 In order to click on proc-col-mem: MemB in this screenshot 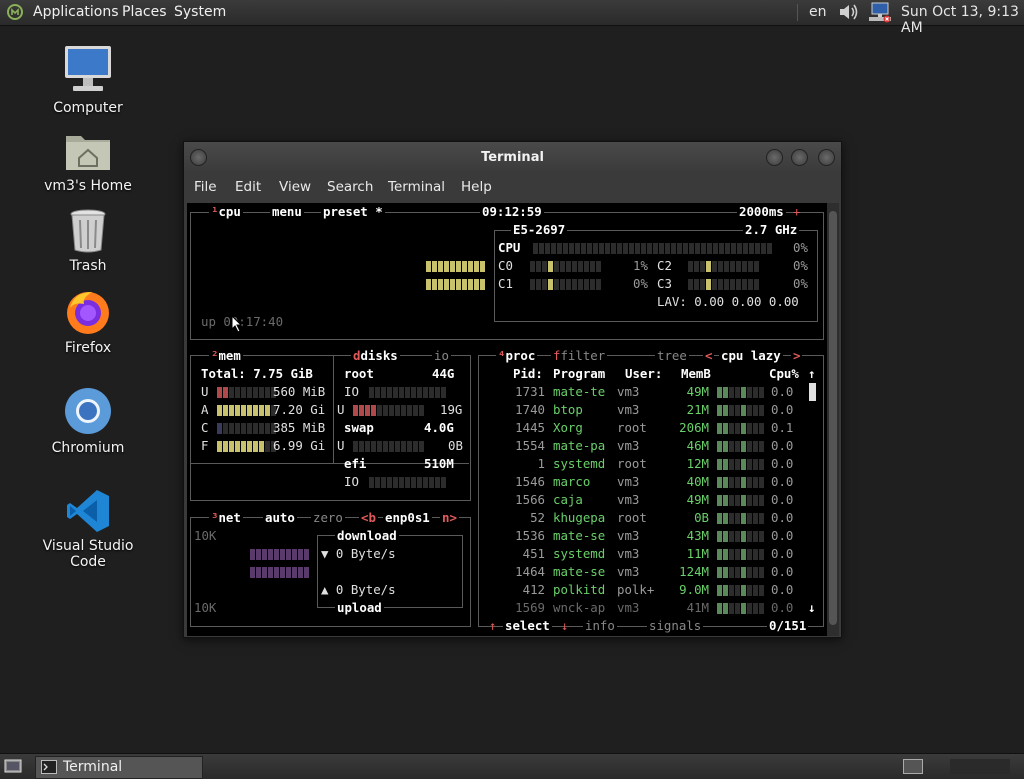, I will do `click(696, 374)`.